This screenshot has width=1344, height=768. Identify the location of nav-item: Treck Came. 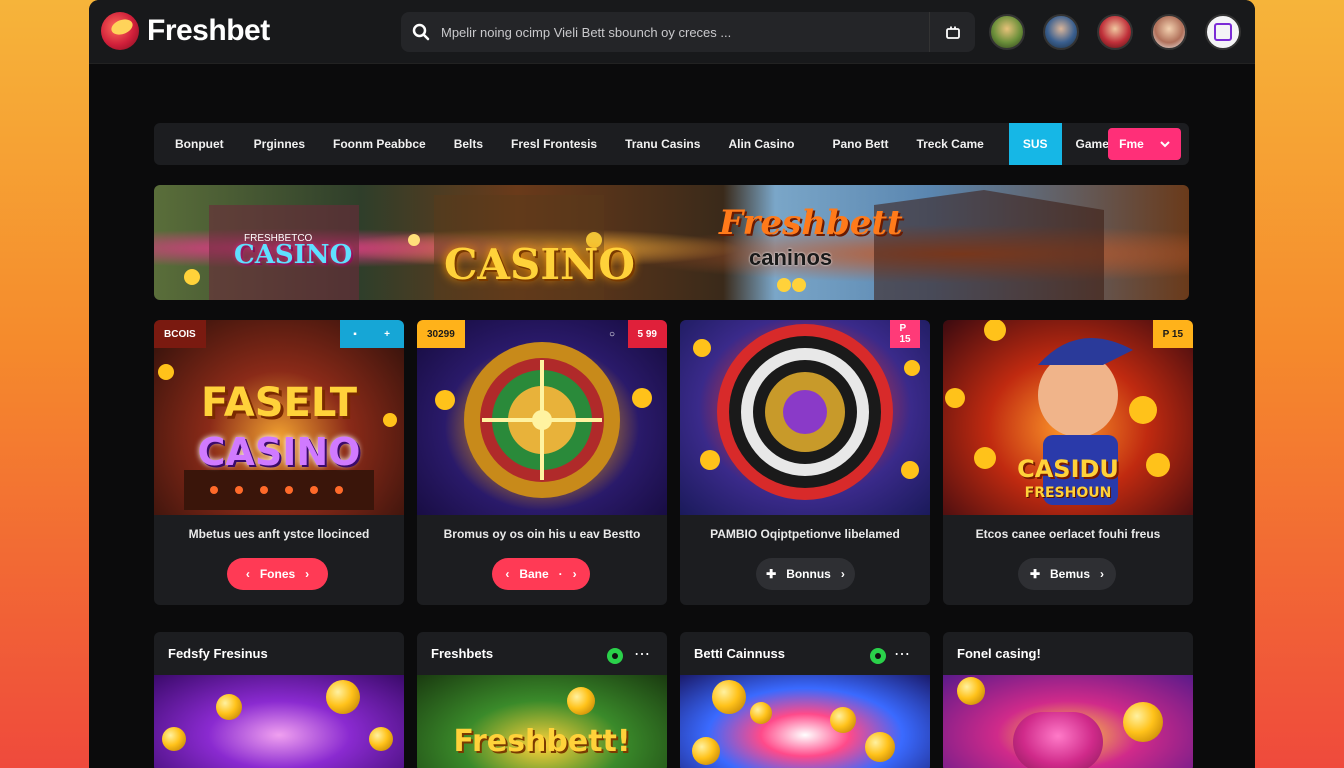
(955, 144).